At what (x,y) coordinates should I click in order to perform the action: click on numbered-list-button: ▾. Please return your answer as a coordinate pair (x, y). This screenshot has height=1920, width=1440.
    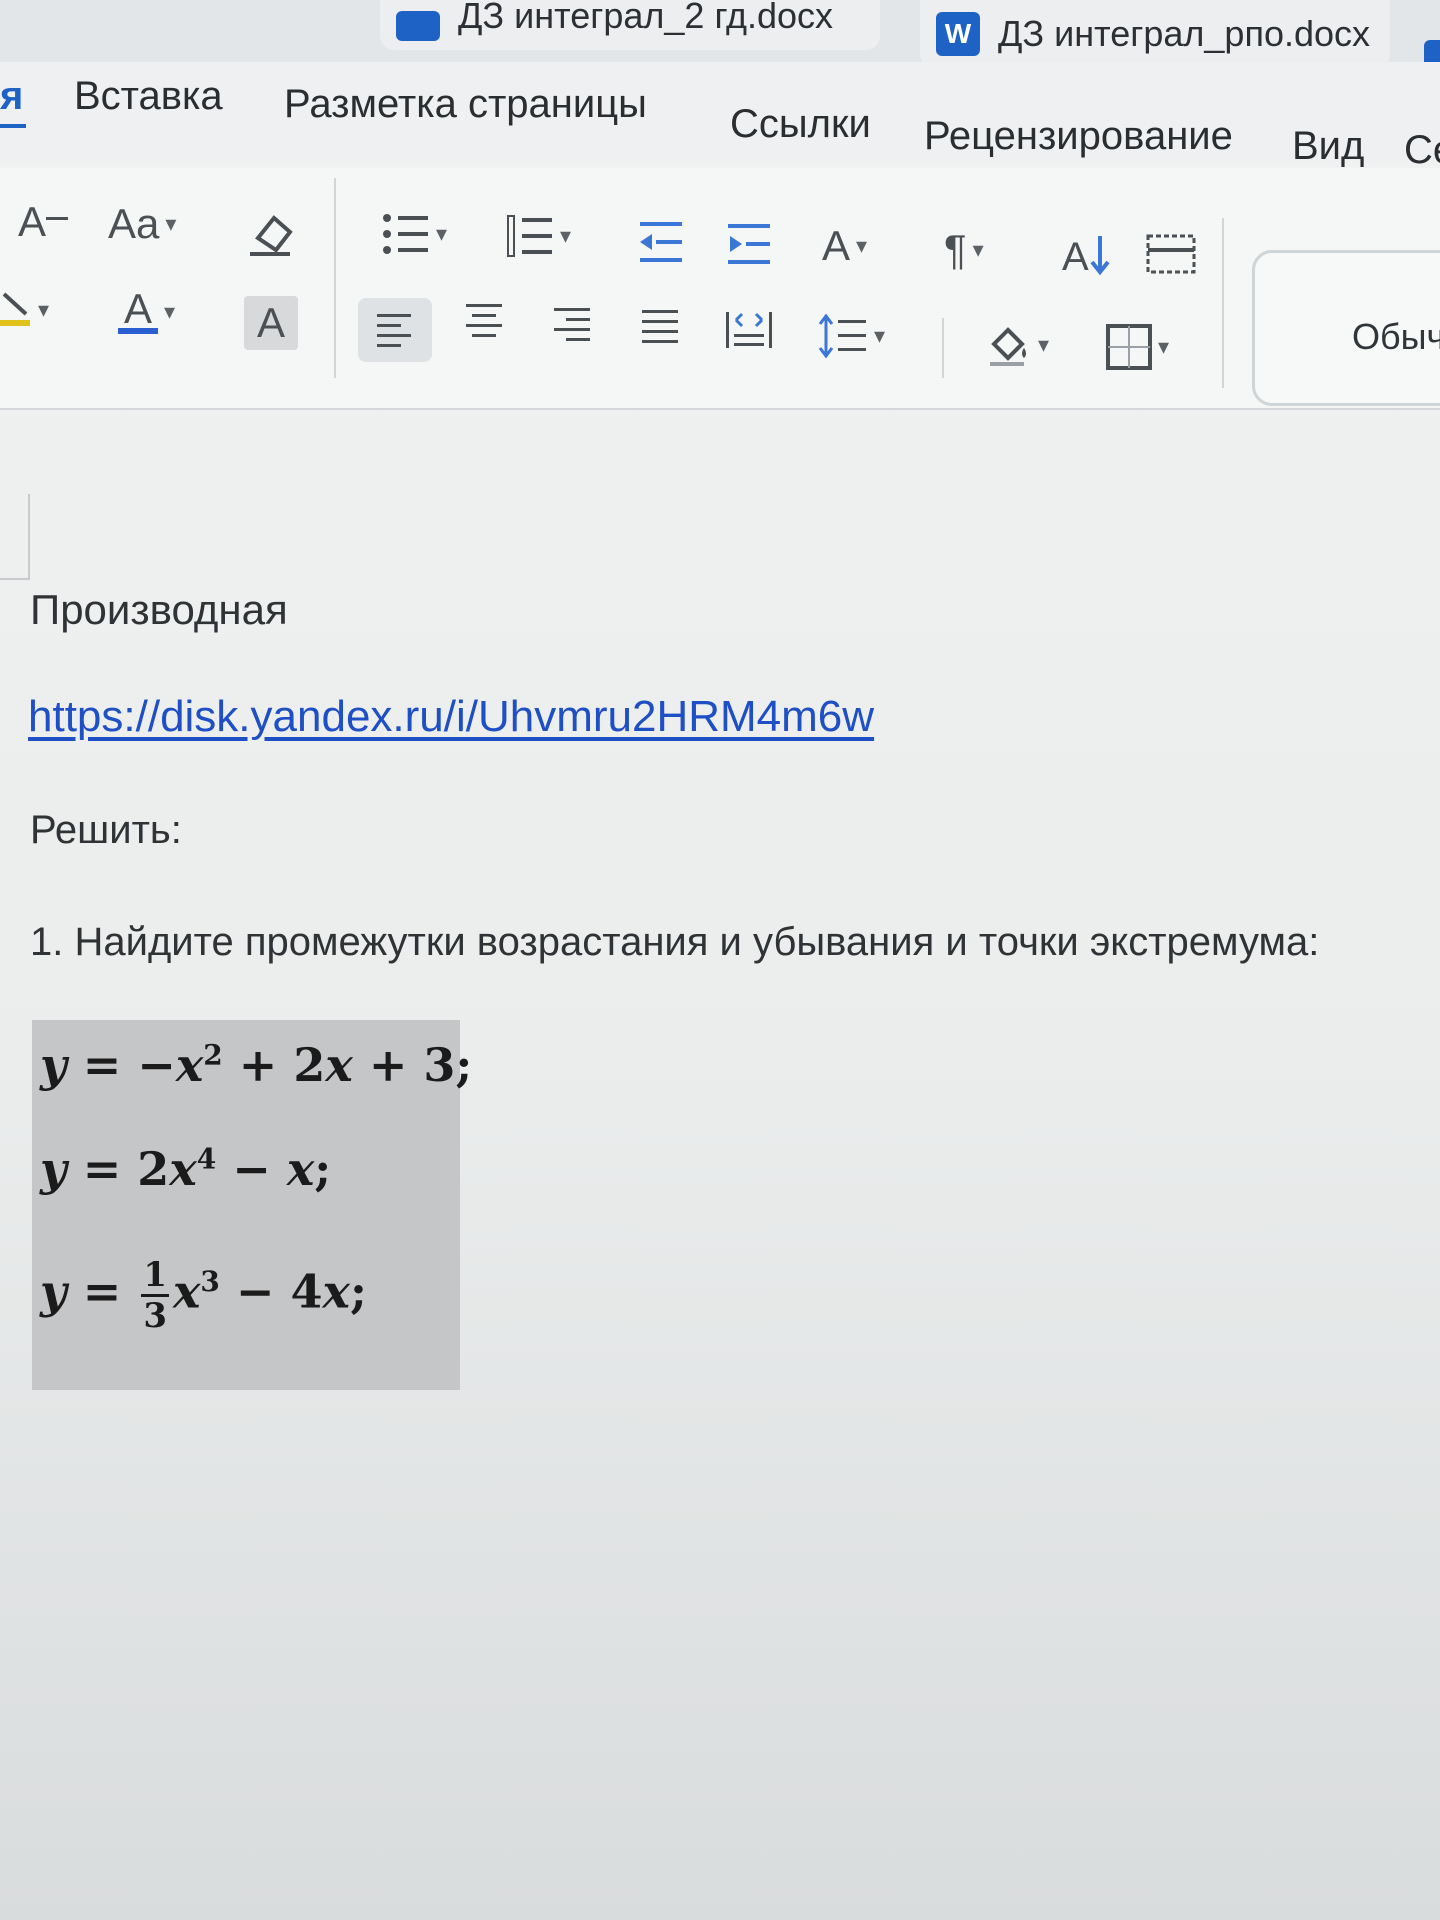
    Looking at the image, I should click on (538, 236).